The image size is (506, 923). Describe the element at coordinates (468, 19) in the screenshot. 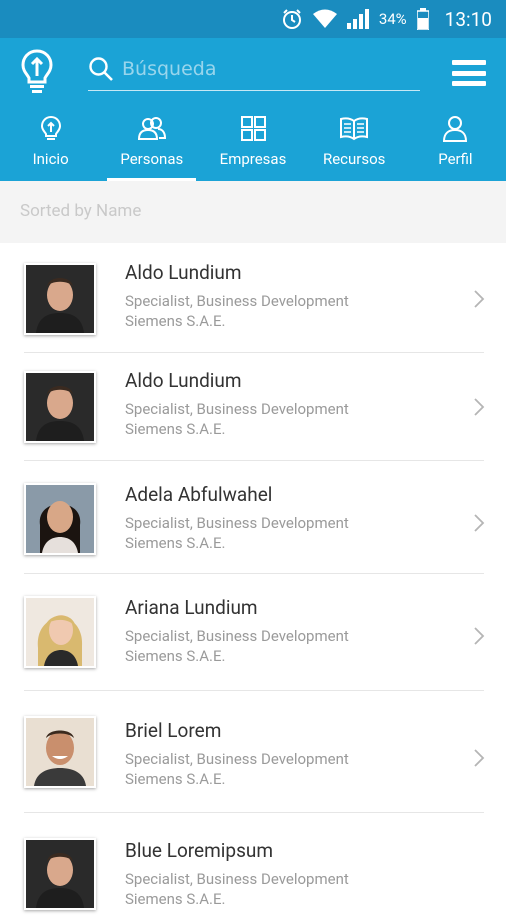

I see `status-time: 13:10` at that location.